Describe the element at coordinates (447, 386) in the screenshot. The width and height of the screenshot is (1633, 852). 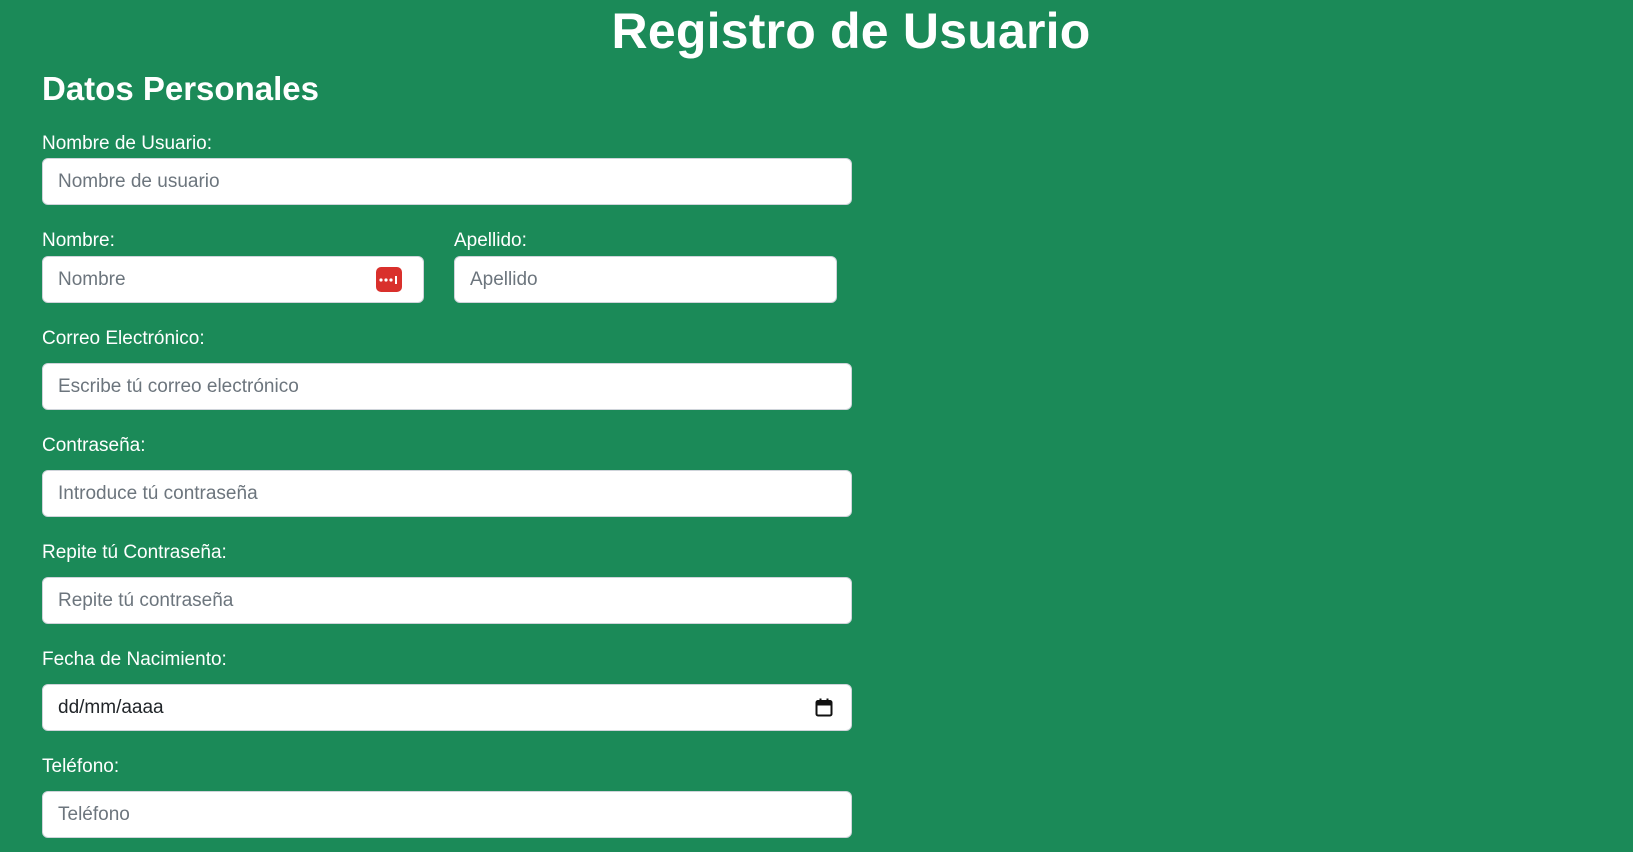
I see `email-input` at that location.